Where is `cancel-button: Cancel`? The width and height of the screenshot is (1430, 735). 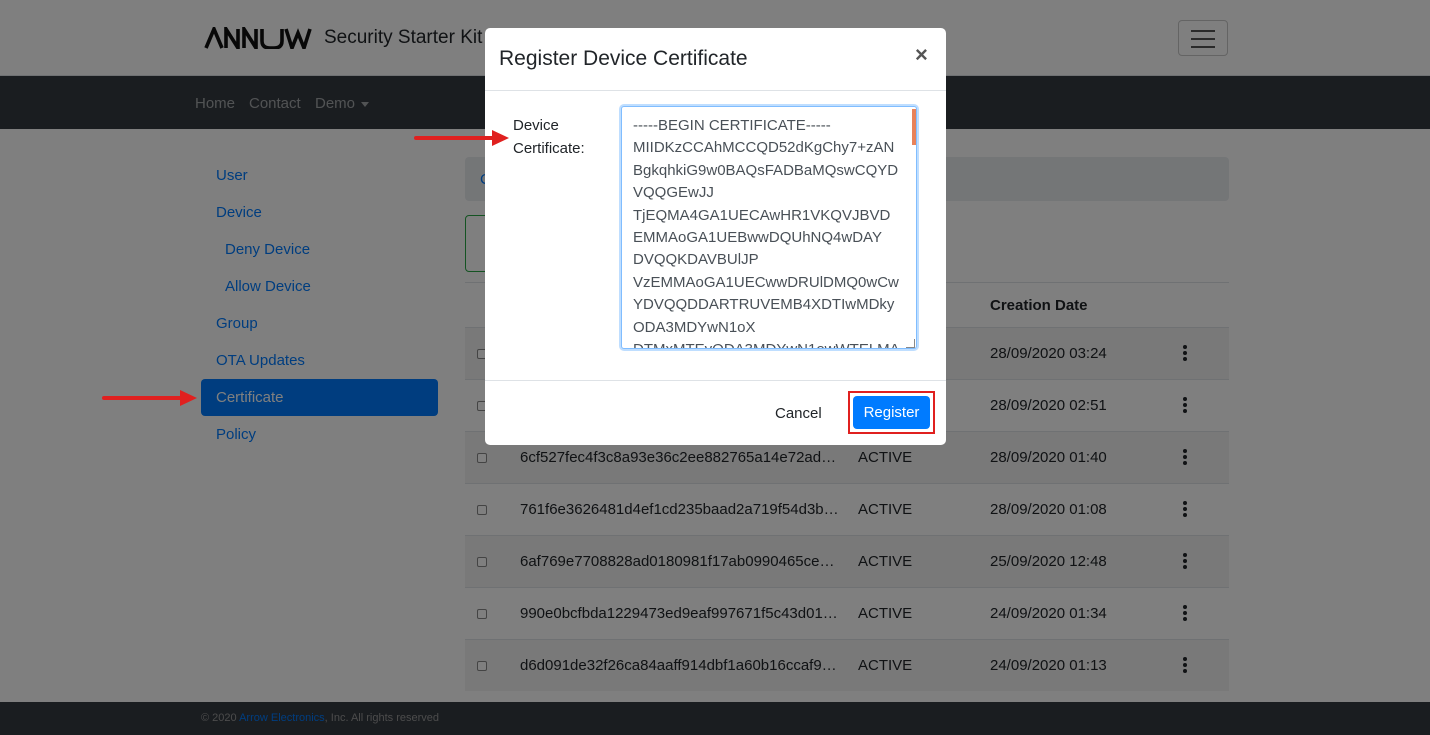 cancel-button: Cancel is located at coordinates (798, 413).